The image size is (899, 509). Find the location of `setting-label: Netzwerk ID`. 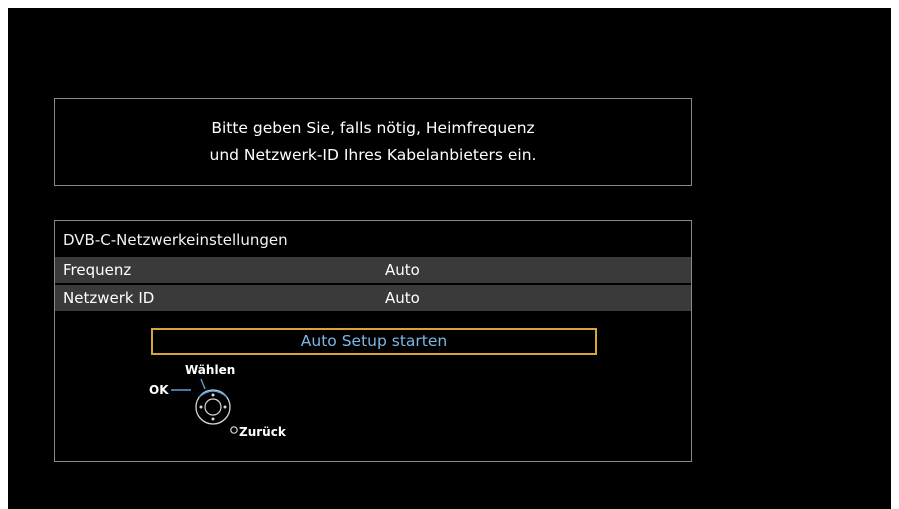

setting-label: Netzwerk ID is located at coordinates (109, 298).